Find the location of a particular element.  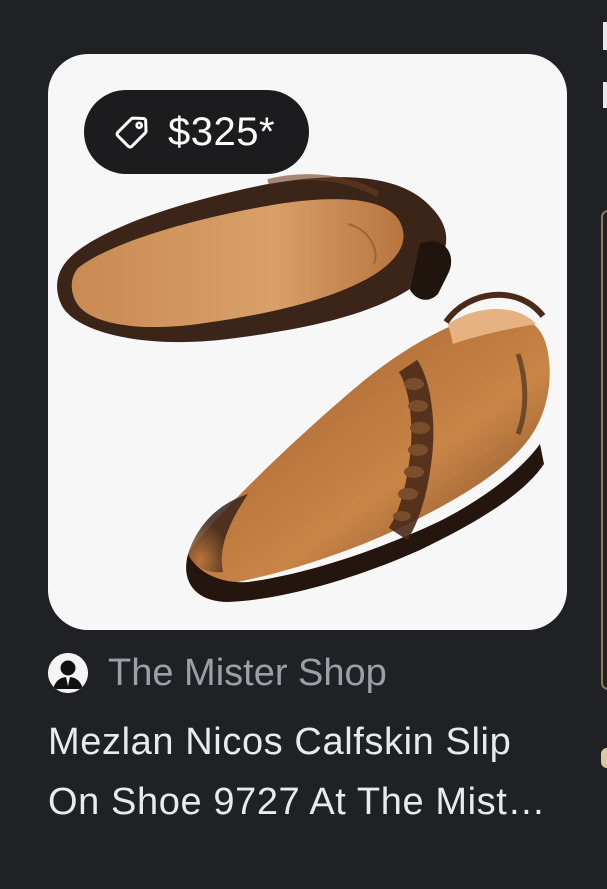

price-badge: $325* is located at coordinates (197, 132).